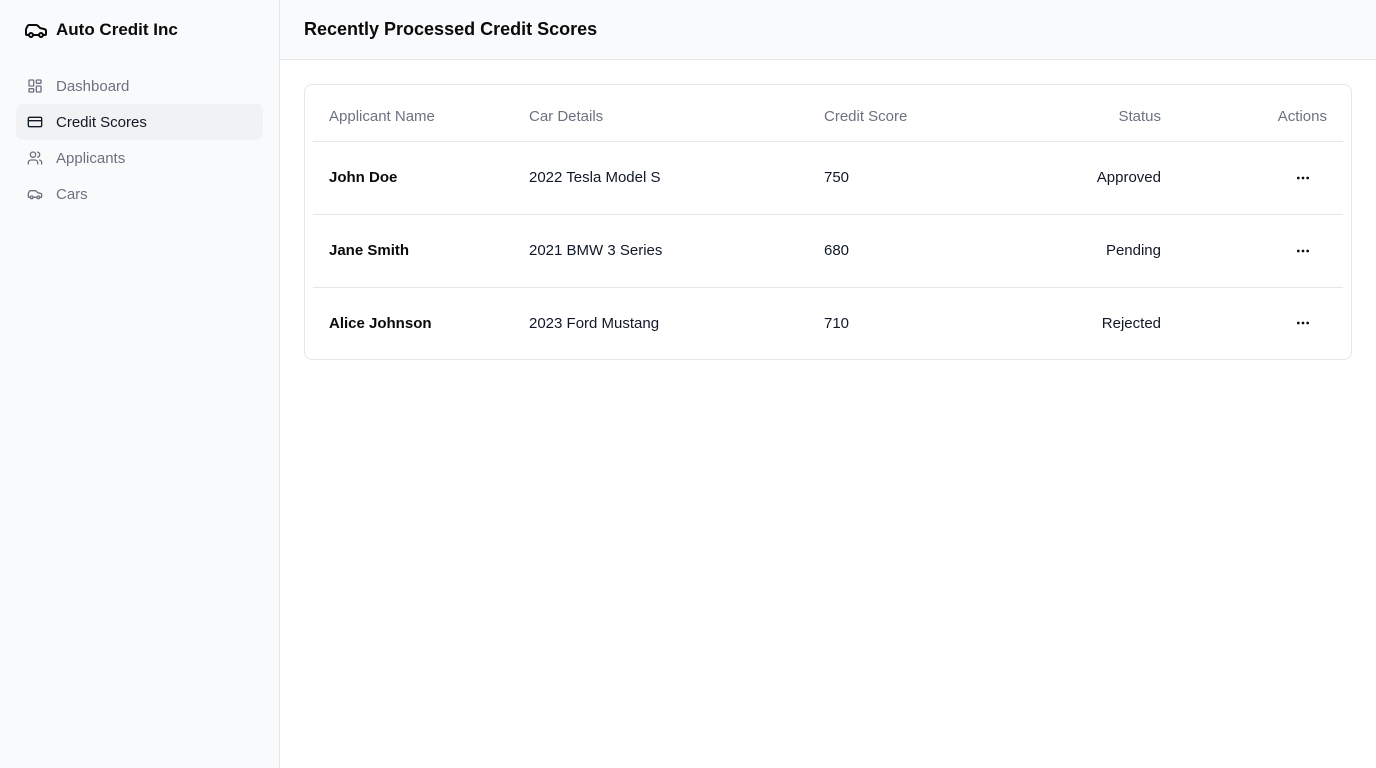  What do you see at coordinates (660, 113) in the screenshot?
I see `column-header-car-details: Car Details` at bounding box center [660, 113].